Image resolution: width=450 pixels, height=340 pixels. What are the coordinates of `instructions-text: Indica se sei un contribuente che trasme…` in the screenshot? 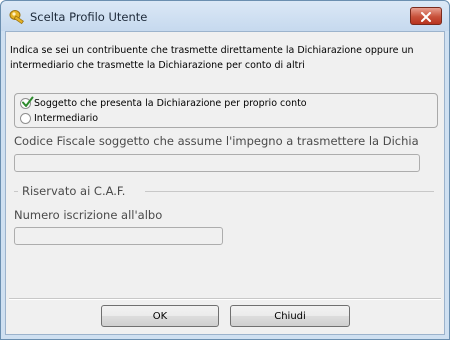 It's located at (225, 58).